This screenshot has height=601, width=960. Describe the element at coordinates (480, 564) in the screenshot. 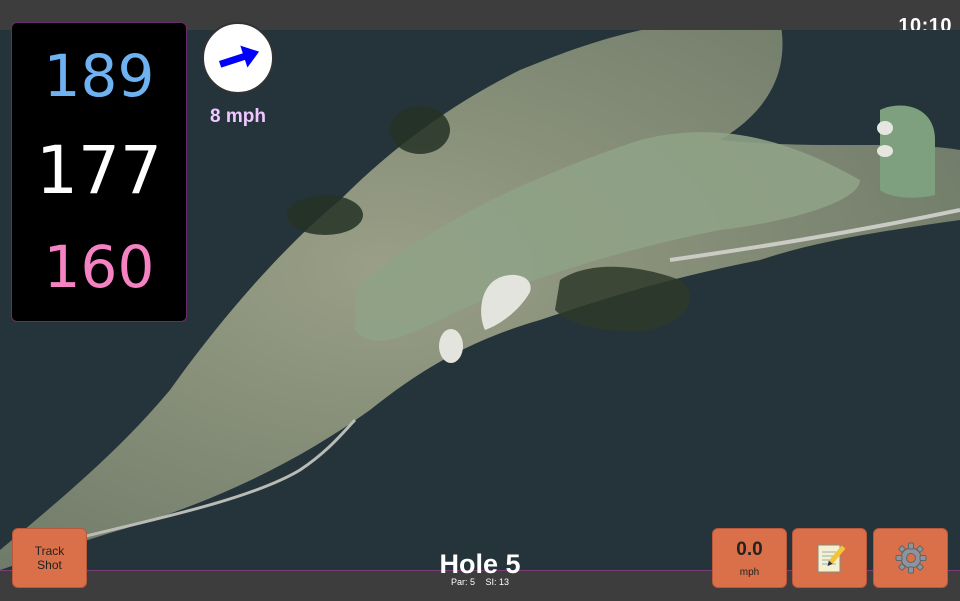

I see `hole-title: Hole 5` at that location.